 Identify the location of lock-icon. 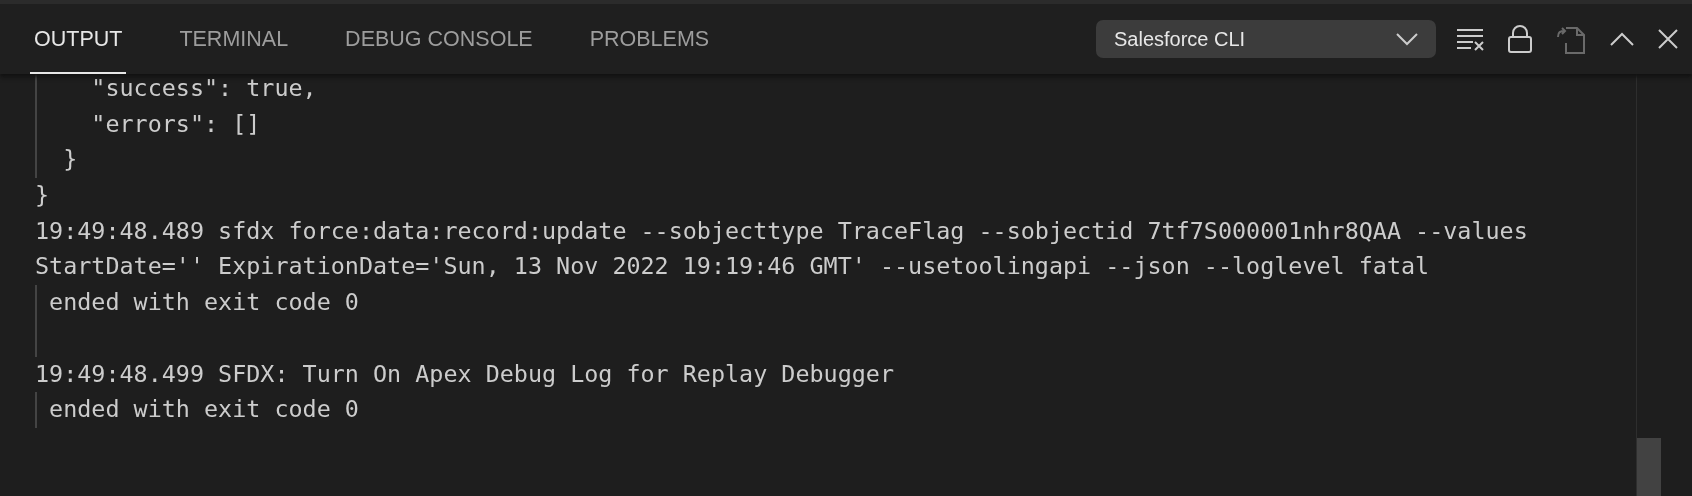
(1520, 39).